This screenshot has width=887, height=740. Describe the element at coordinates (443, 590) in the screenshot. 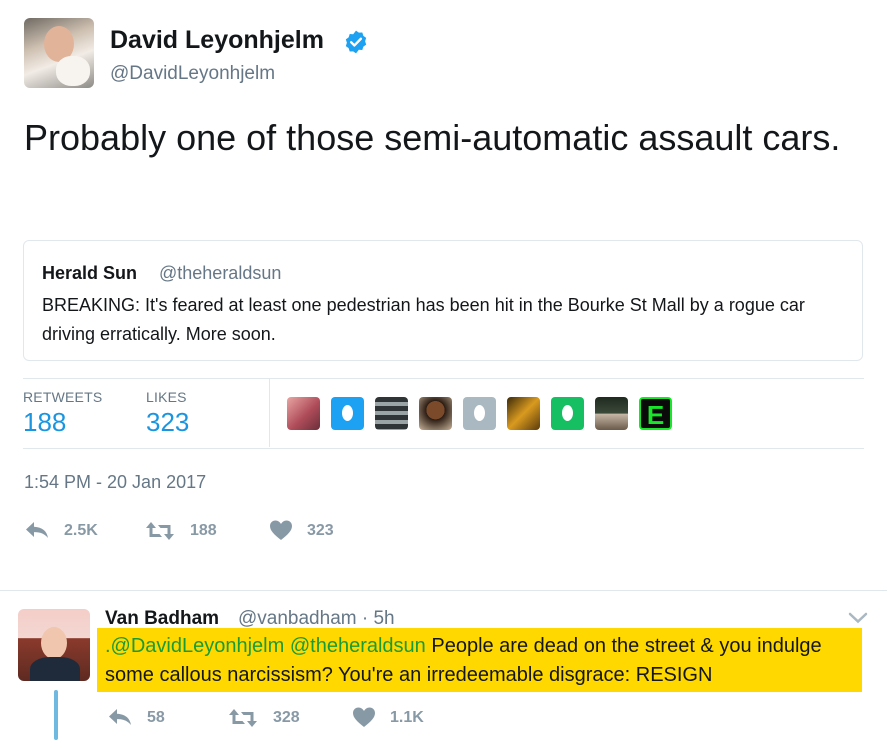

I see `tweet-separator` at that location.